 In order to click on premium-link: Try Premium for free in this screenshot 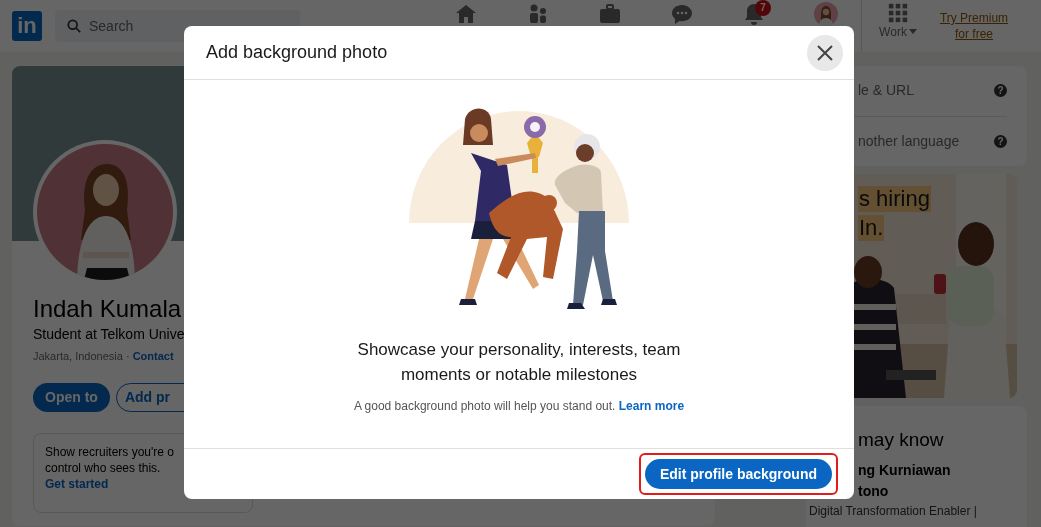, I will do `click(974, 26)`.